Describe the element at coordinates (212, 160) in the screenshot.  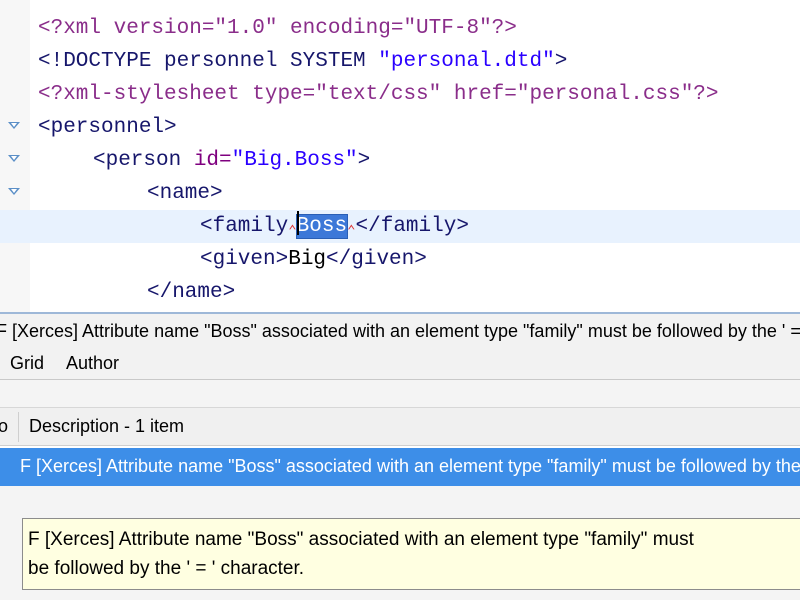
I see `person-attr-name: id=` at that location.